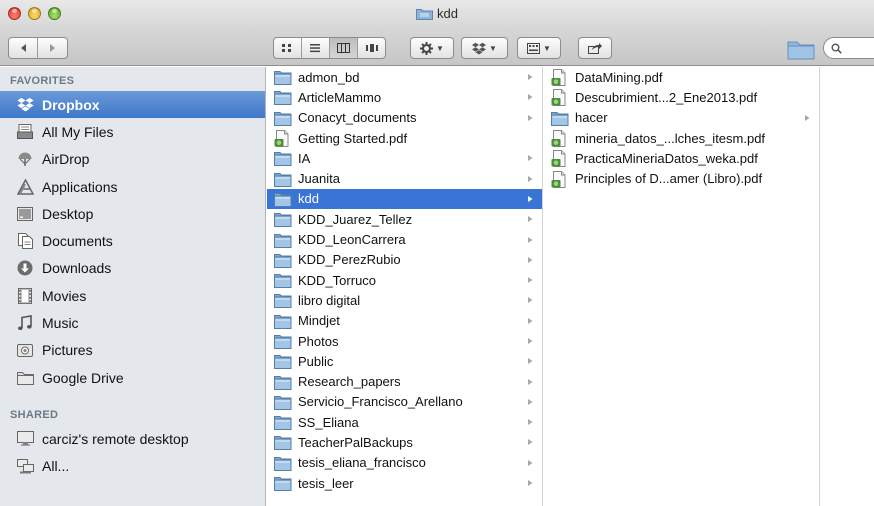 Image resolution: width=874 pixels, height=506 pixels. I want to click on sidebar-item-dropbox: Dropbox, so click(132, 105).